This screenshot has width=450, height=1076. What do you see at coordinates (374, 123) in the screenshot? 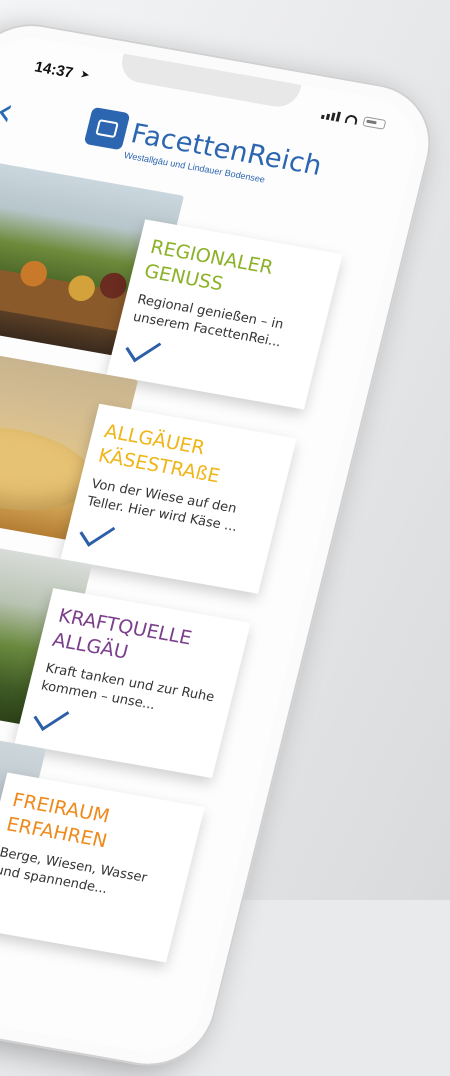
I see `battery-icon` at bounding box center [374, 123].